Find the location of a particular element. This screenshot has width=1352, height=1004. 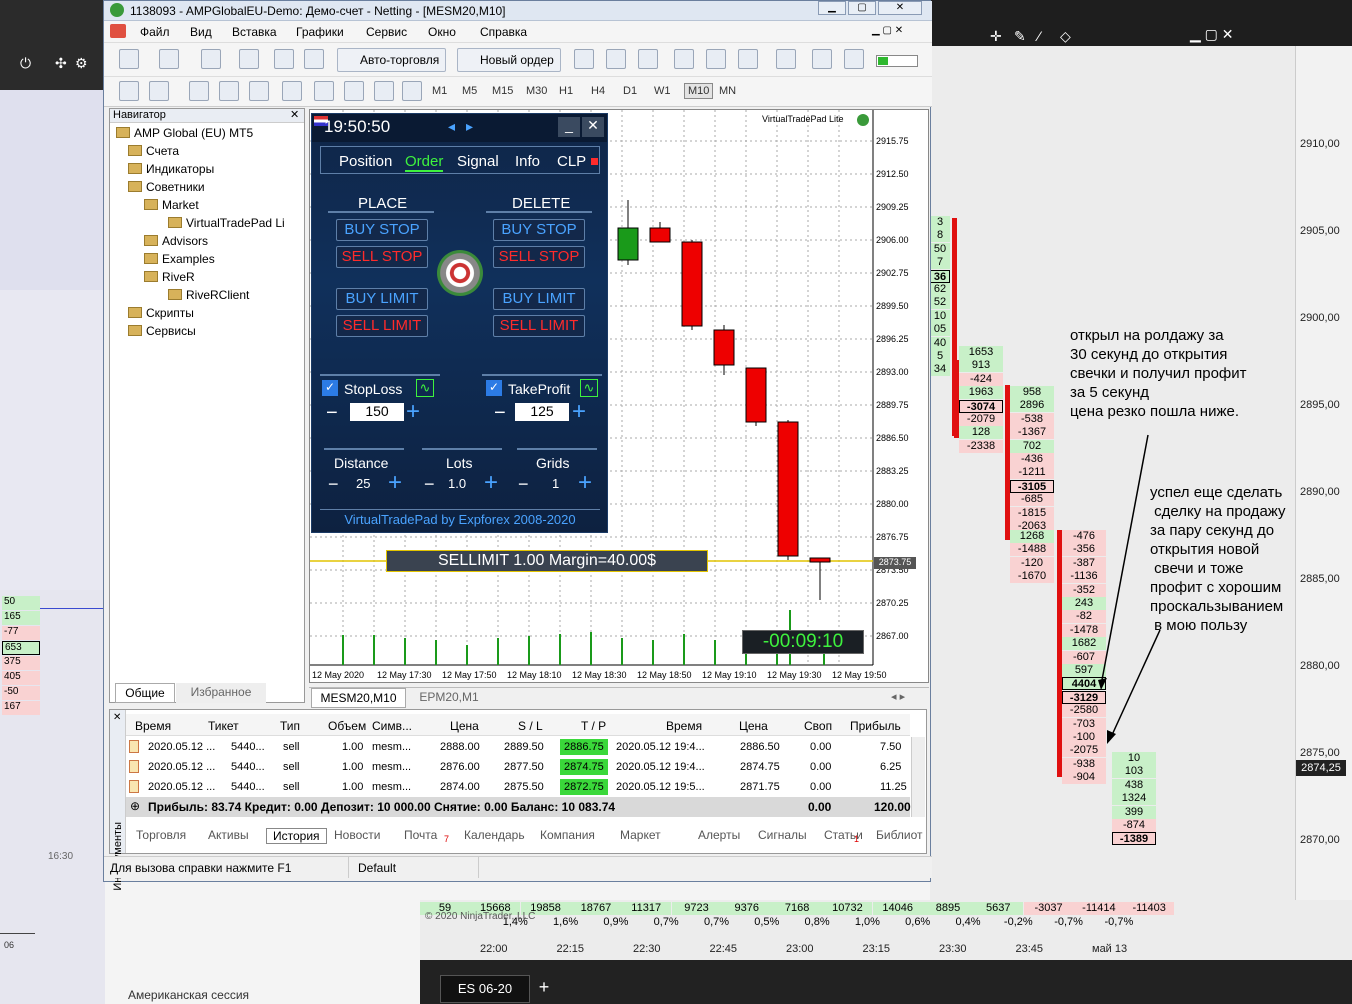

terminal-tab: Маркет is located at coordinates (640, 835).